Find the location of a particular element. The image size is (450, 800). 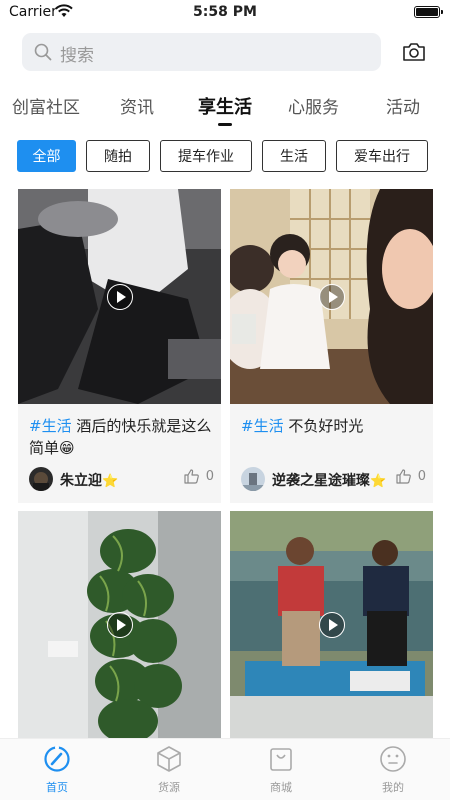

nav-mall-label: 商城 is located at coordinates (281, 787).